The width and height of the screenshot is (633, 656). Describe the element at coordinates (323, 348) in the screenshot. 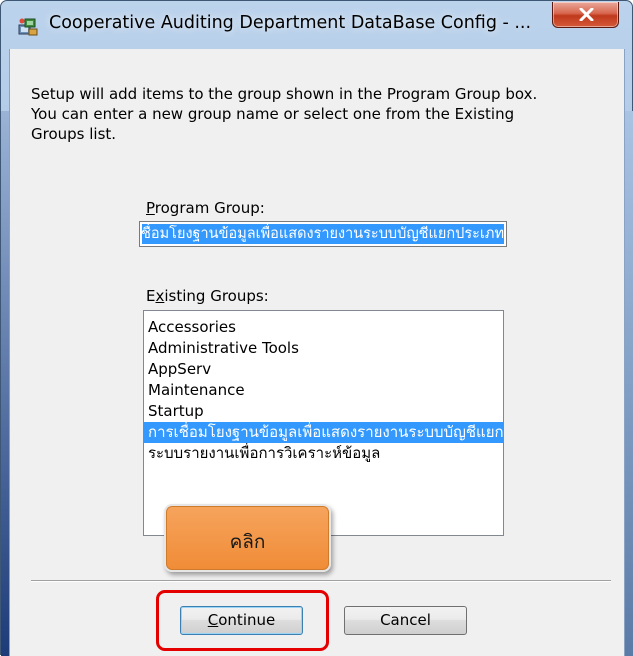

I see `list-item: Administrative Tools` at that location.